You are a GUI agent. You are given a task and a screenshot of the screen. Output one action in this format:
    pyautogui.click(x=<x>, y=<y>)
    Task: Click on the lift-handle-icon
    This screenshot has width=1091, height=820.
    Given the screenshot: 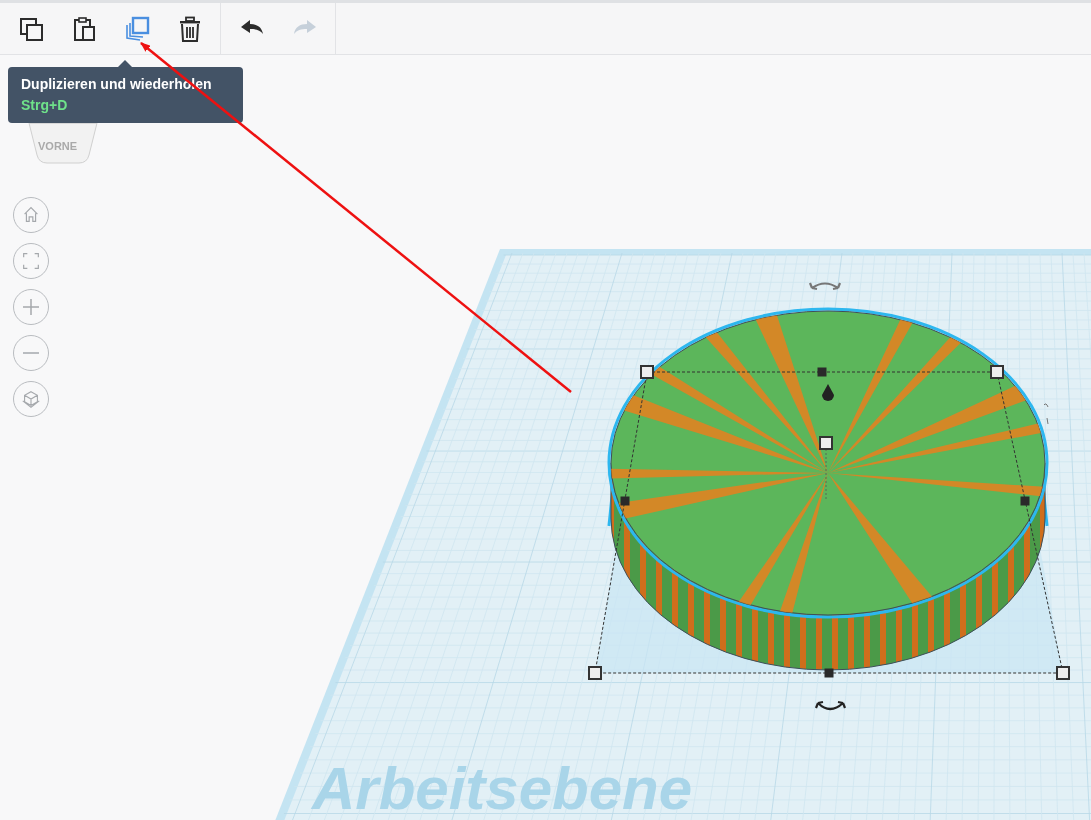 What is the action you would take?
    pyautogui.click(x=828, y=392)
    